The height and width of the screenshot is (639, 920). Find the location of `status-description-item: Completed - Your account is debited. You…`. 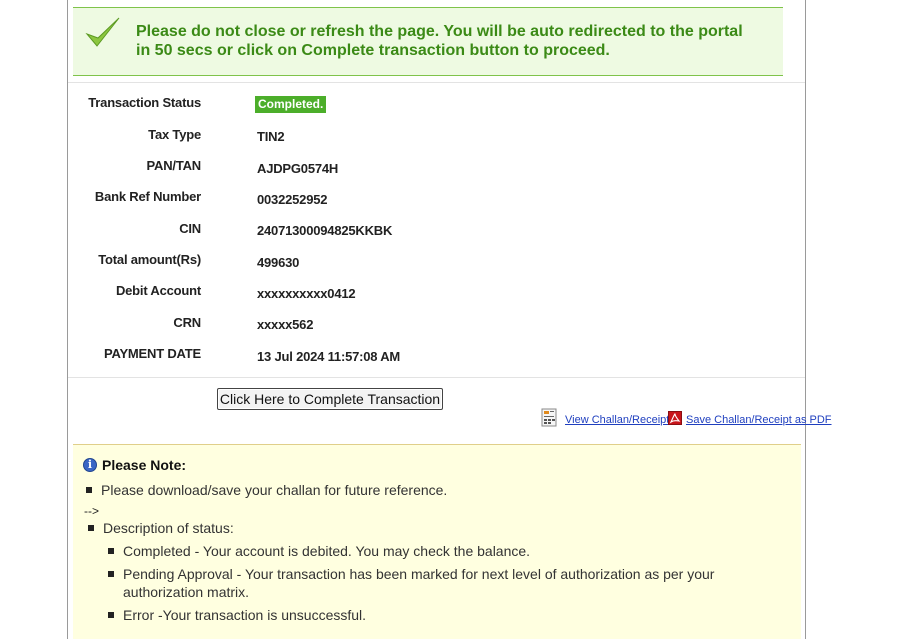

status-description-item: Completed - Your account is debited. You… is located at coordinates (425, 551).